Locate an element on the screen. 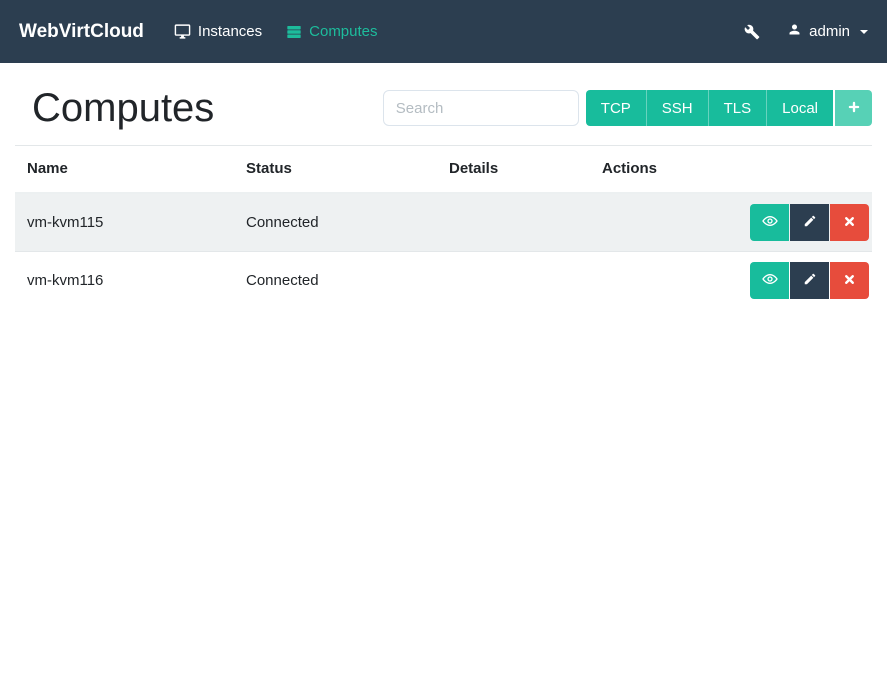 The width and height of the screenshot is (887, 689). desktop-icon is located at coordinates (182, 31).